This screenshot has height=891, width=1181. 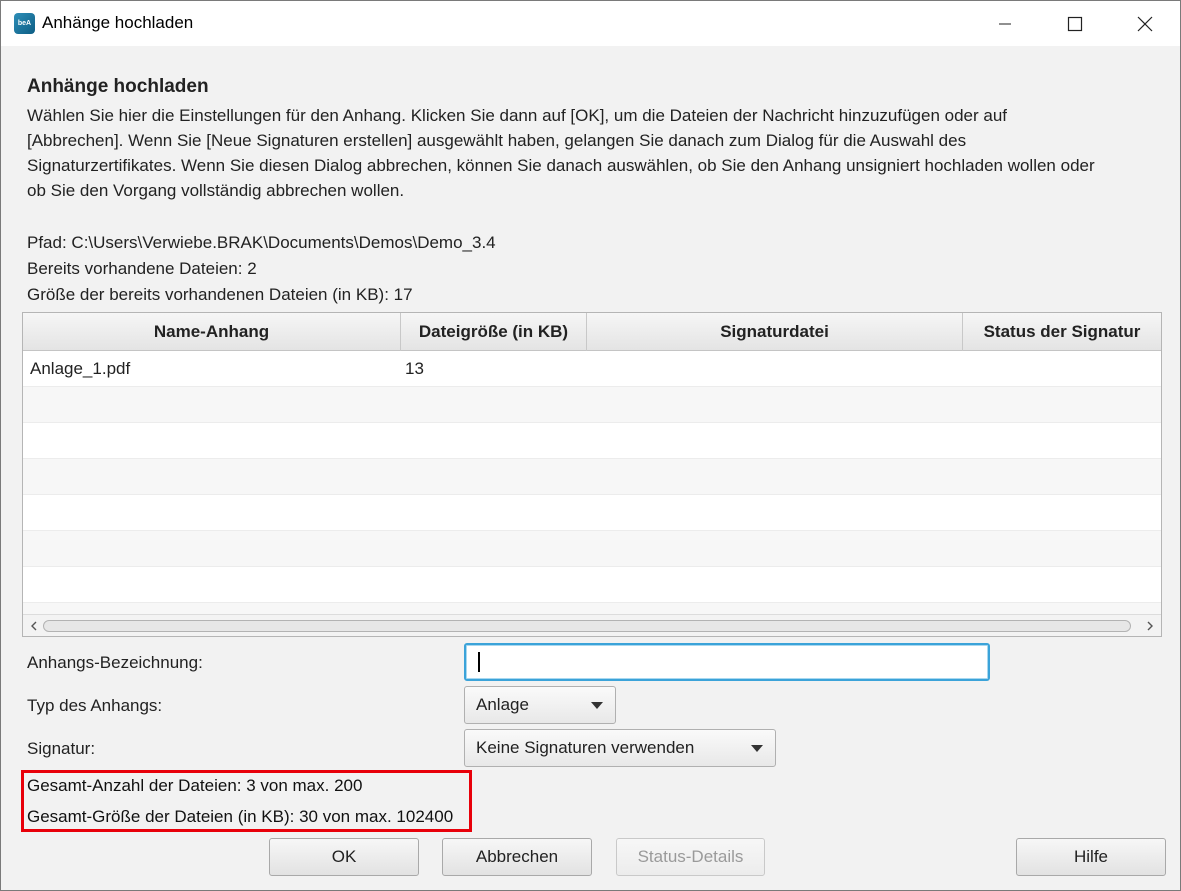 I want to click on bea-app-icon: beA, so click(x=24, y=23).